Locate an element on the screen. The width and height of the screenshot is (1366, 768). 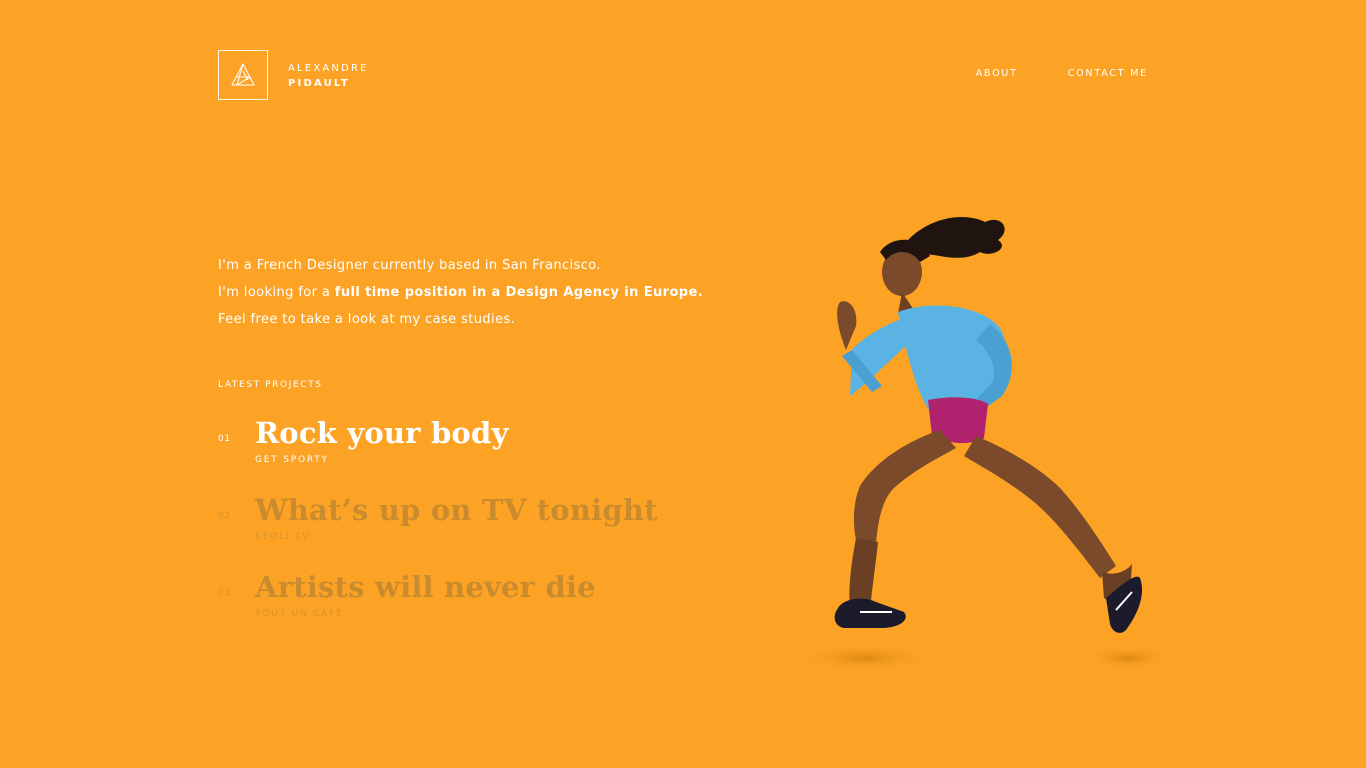
project-title: What’s up on TV tonight is located at coordinates (456, 510).